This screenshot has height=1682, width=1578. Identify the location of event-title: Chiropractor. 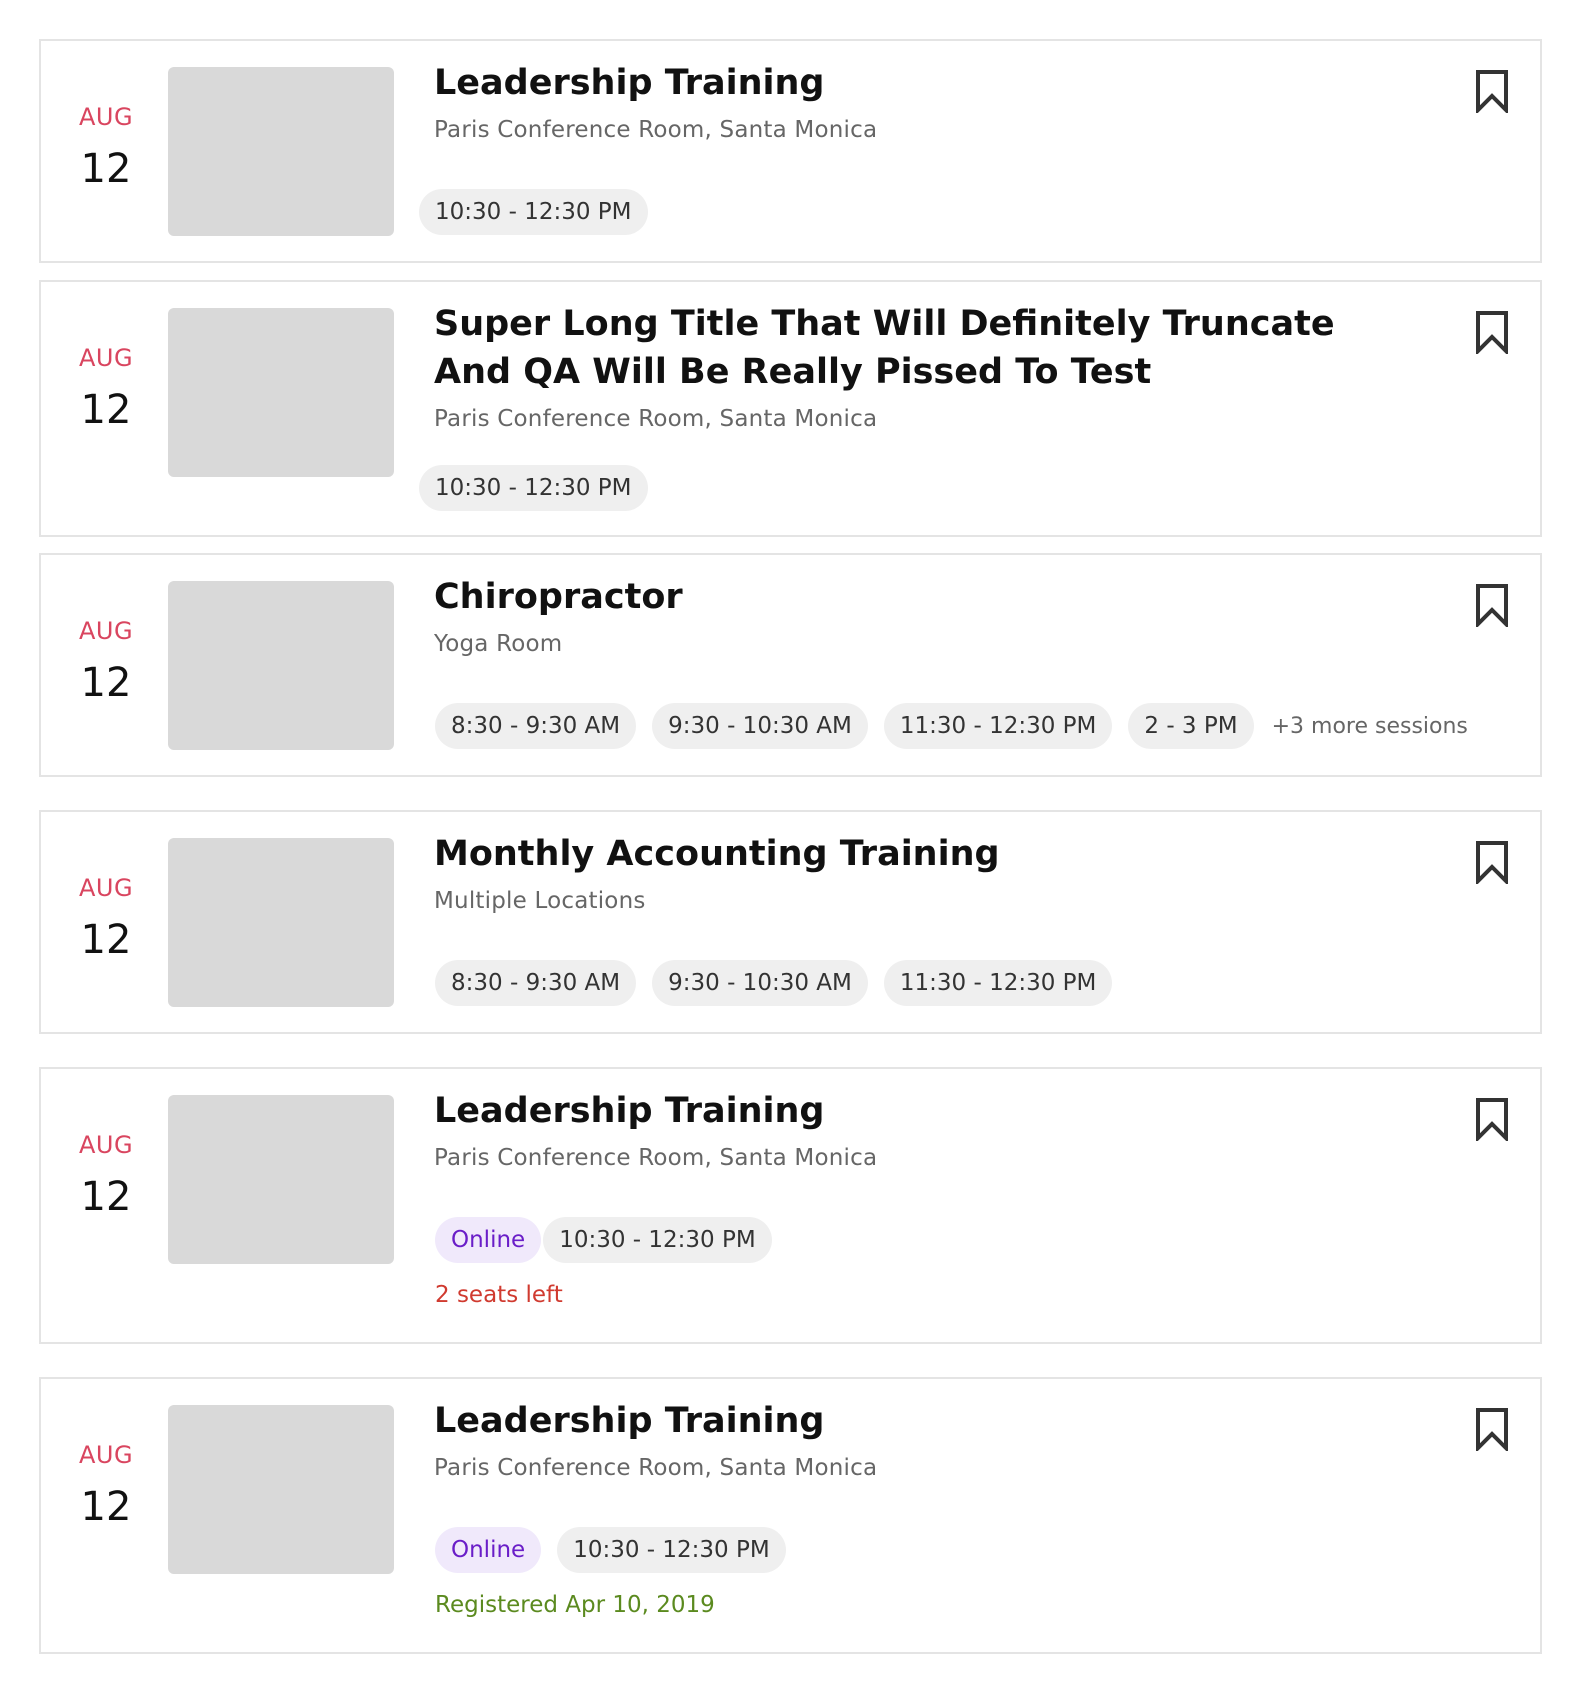
(892, 597).